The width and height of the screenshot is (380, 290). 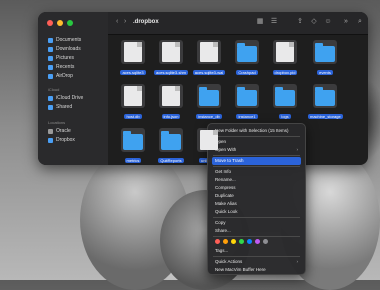 What do you see at coordinates (256, 223) in the screenshot?
I see `menu-item-copy: Copy` at bounding box center [256, 223].